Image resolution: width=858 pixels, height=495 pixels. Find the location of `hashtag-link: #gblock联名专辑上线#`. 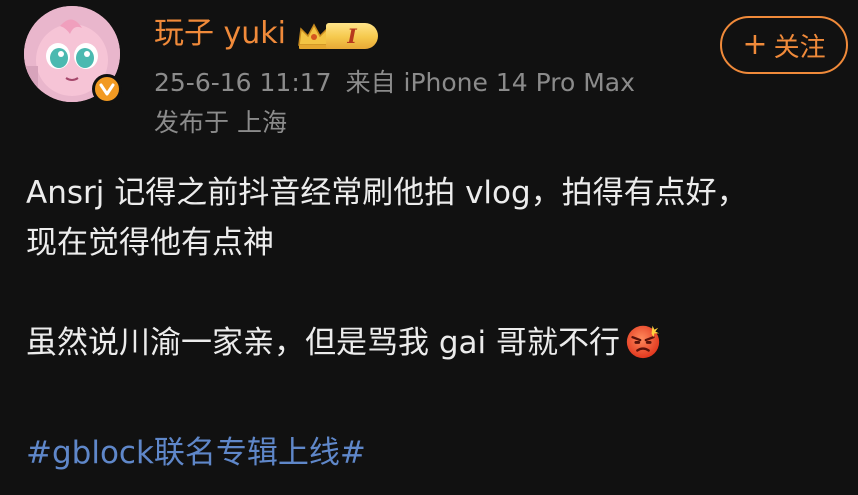

hashtag-link: #gblock联名专辑上线# is located at coordinates (196, 453).